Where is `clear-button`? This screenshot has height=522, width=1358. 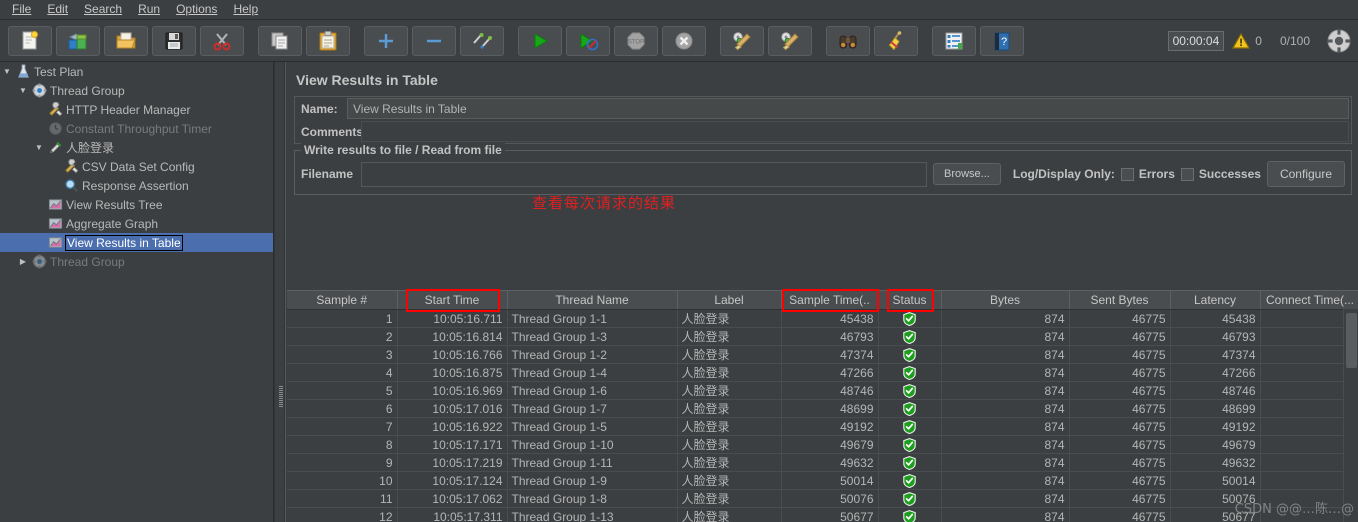 clear-button is located at coordinates (742, 40).